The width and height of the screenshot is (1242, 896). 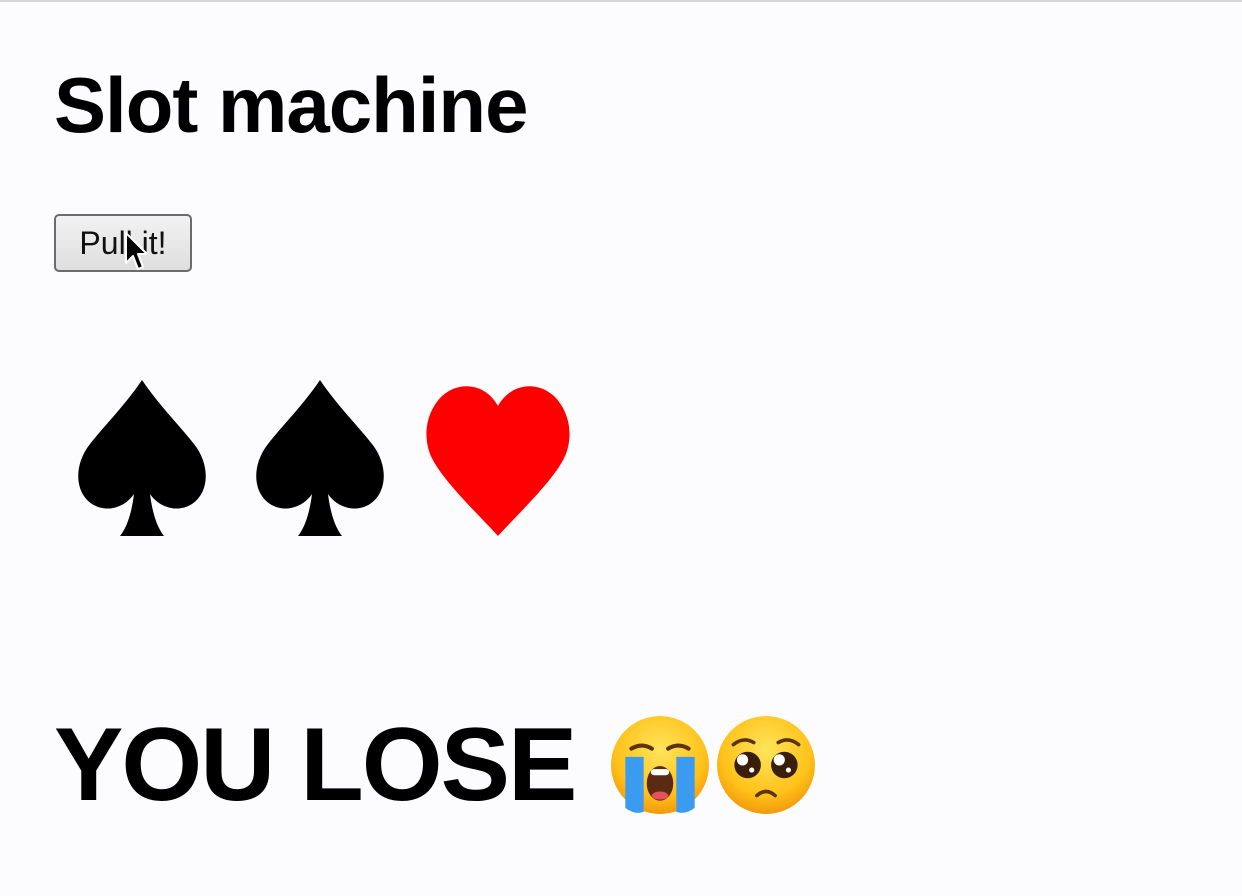 What do you see at coordinates (660, 765) in the screenshot?
I see `loudly-crying-face-icon` at bounding box center [660, 765].